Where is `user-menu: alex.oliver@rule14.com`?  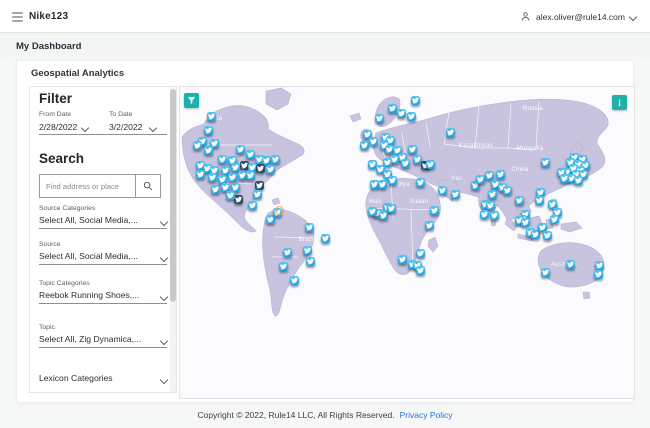
user-menu: alex.oliver@rule14.com is located at coordinates (579, 16).